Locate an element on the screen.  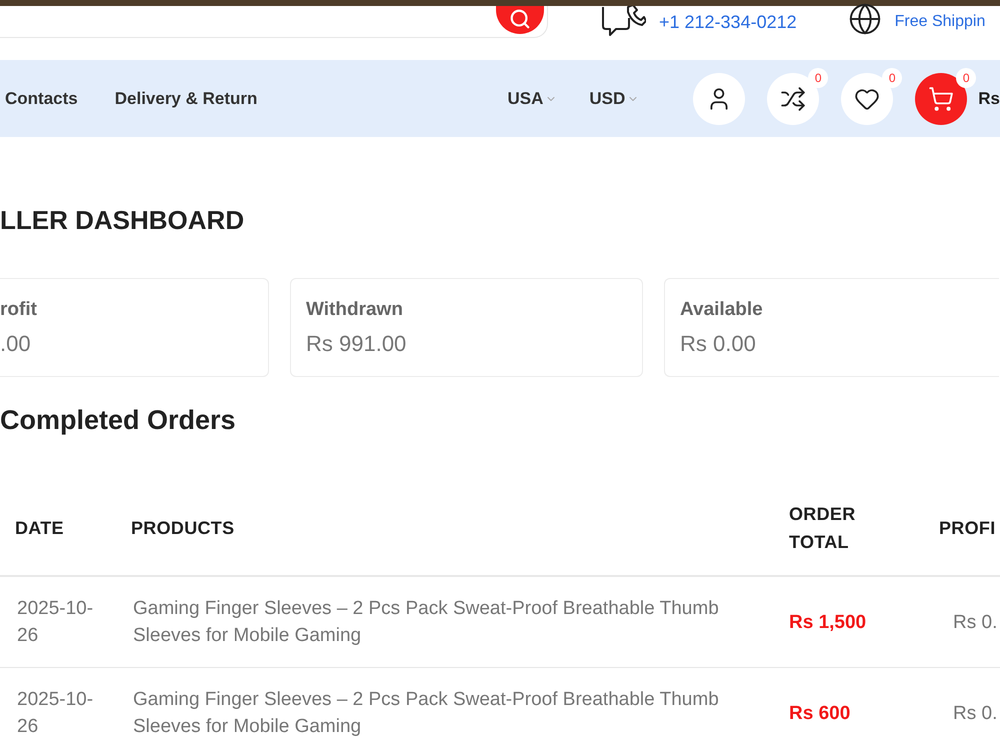
compare-button is located at coordinates (793, 98).